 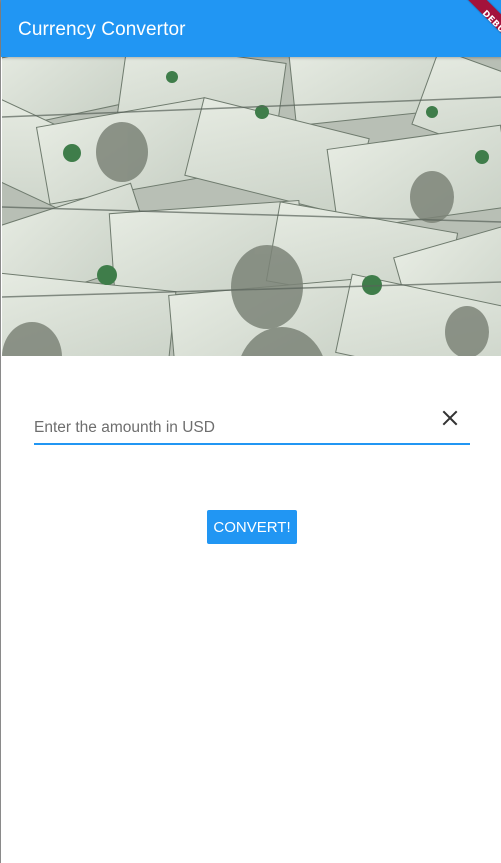 I want to click on debug-ribbon: DEBUG, so click(x=480, y=30).